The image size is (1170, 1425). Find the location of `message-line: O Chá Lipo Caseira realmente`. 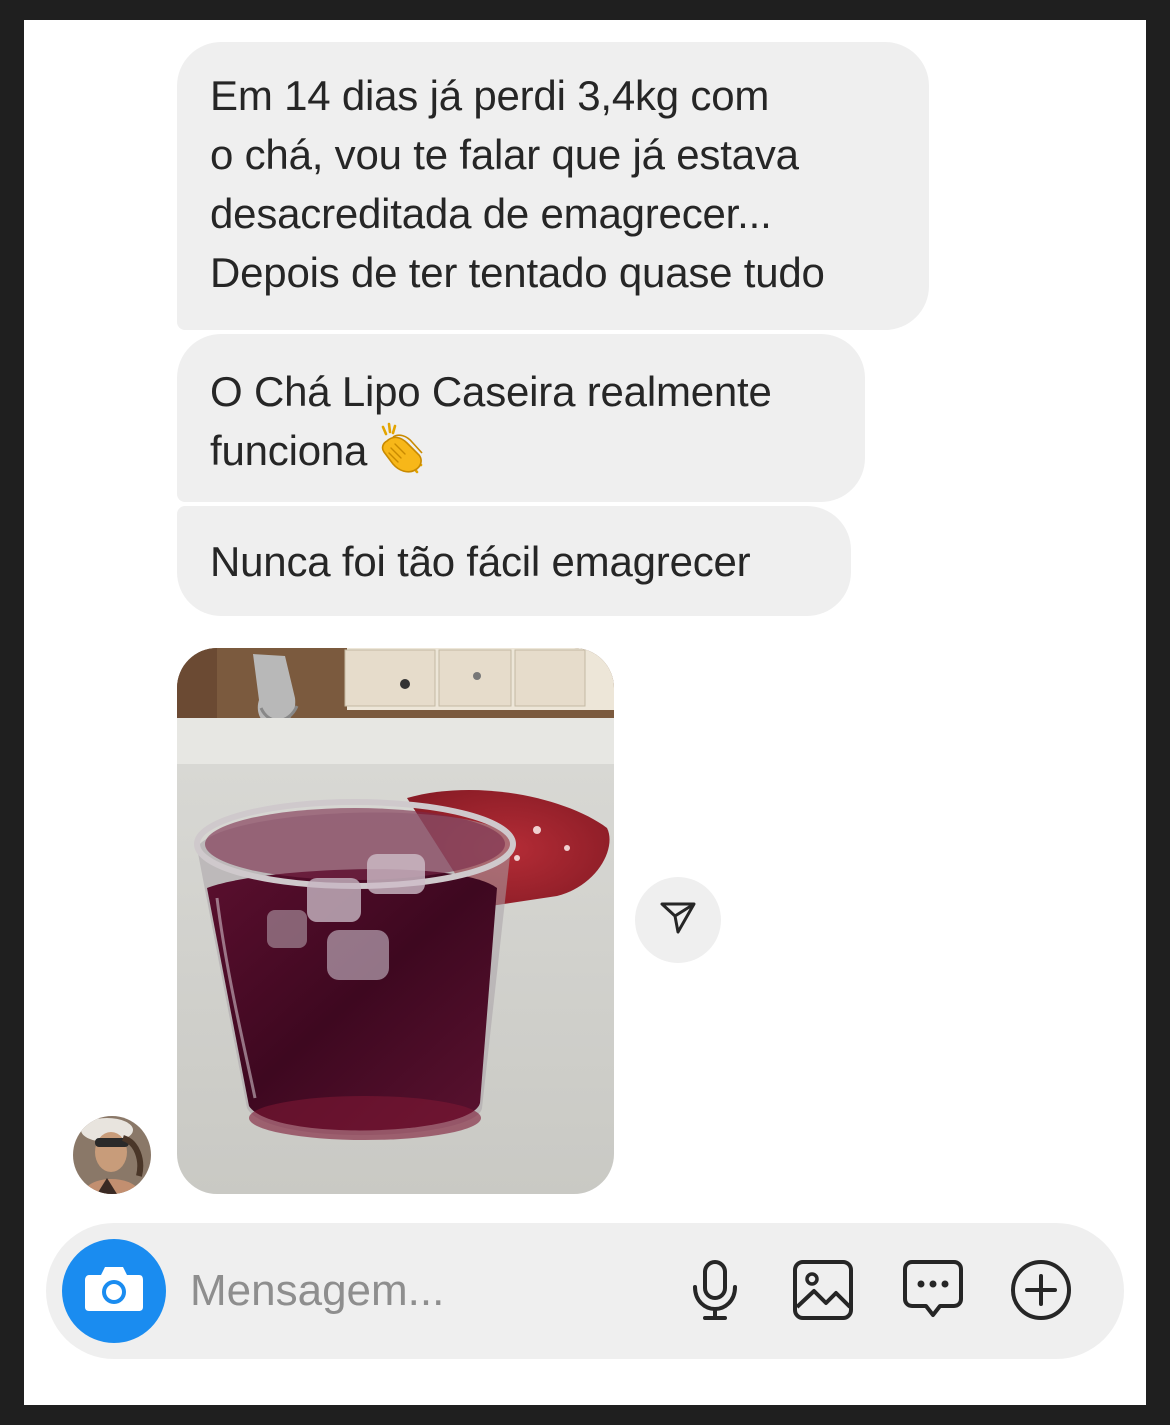

message-line: O Chá Lipo Caseira realmente is located at coordinates (491, 391).